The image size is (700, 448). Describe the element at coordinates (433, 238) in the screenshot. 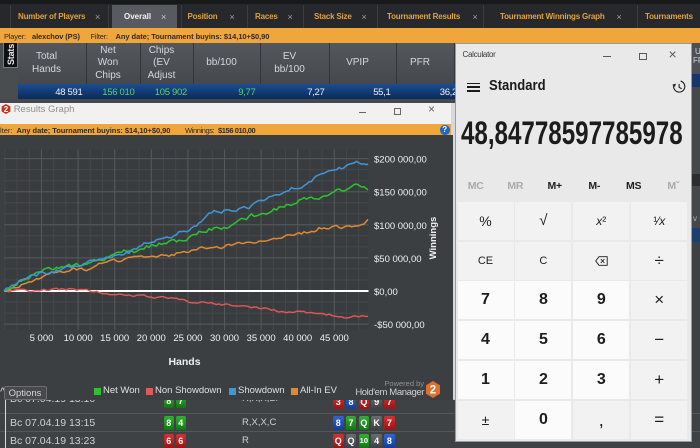

I see `svg-text: Winnings` at that location.